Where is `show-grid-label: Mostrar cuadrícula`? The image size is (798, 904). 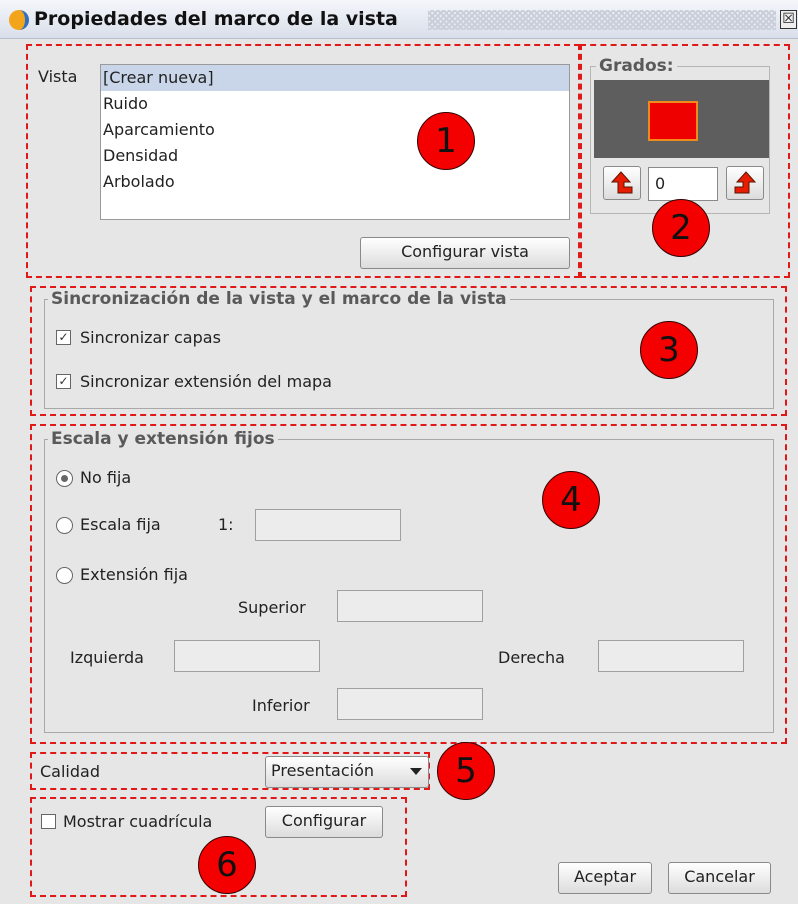 show-grid-label: Mostrar cuadrícula is located at coordinates (138, 821).